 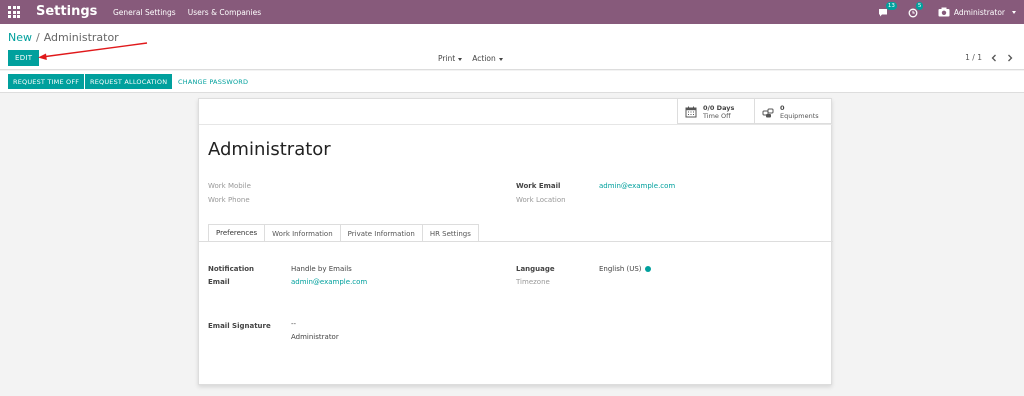 I want to click on email-signature-line2: Administrator, so click(x=315, y=337).